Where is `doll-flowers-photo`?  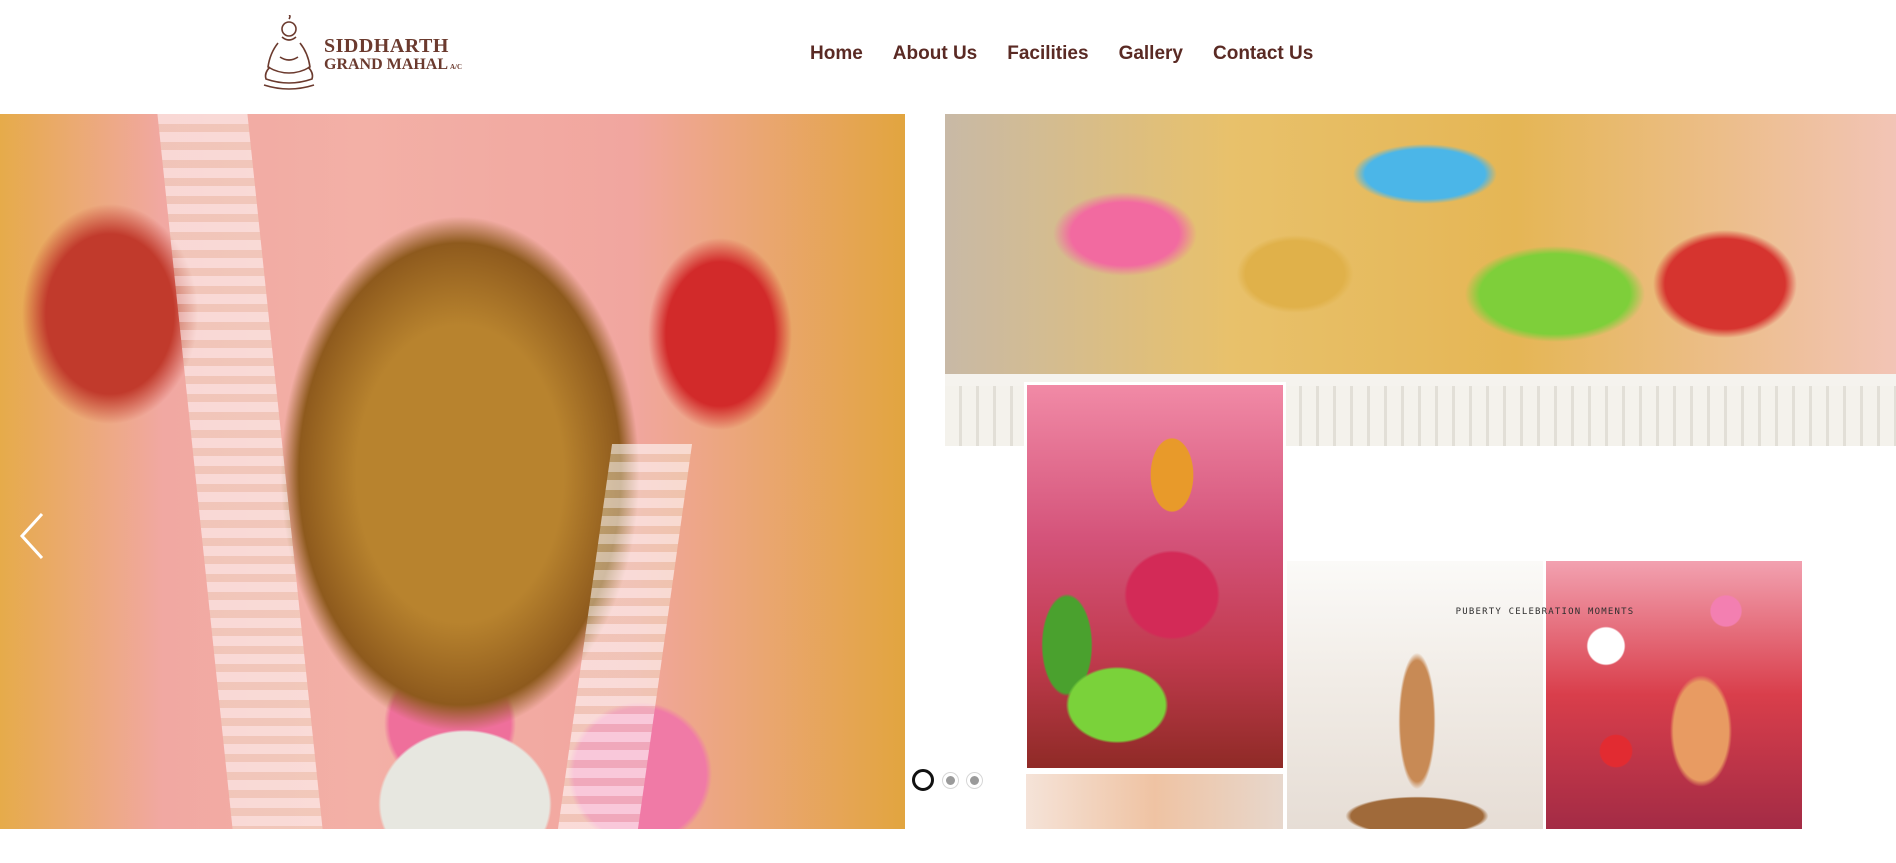
doll-flowers-photo is located at coordinates (1674, 695).